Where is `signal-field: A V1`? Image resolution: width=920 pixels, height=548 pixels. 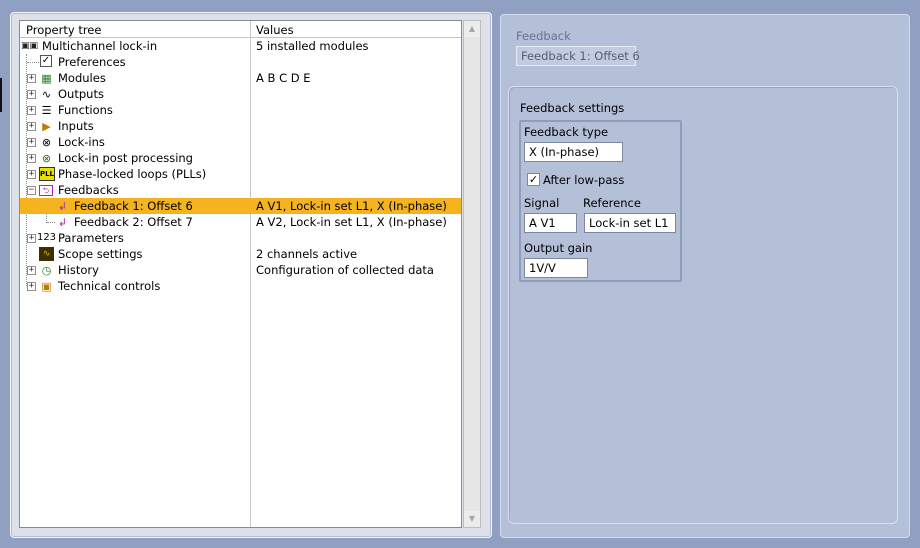 signal-field: A V1 is located at coordinates (550, 223).